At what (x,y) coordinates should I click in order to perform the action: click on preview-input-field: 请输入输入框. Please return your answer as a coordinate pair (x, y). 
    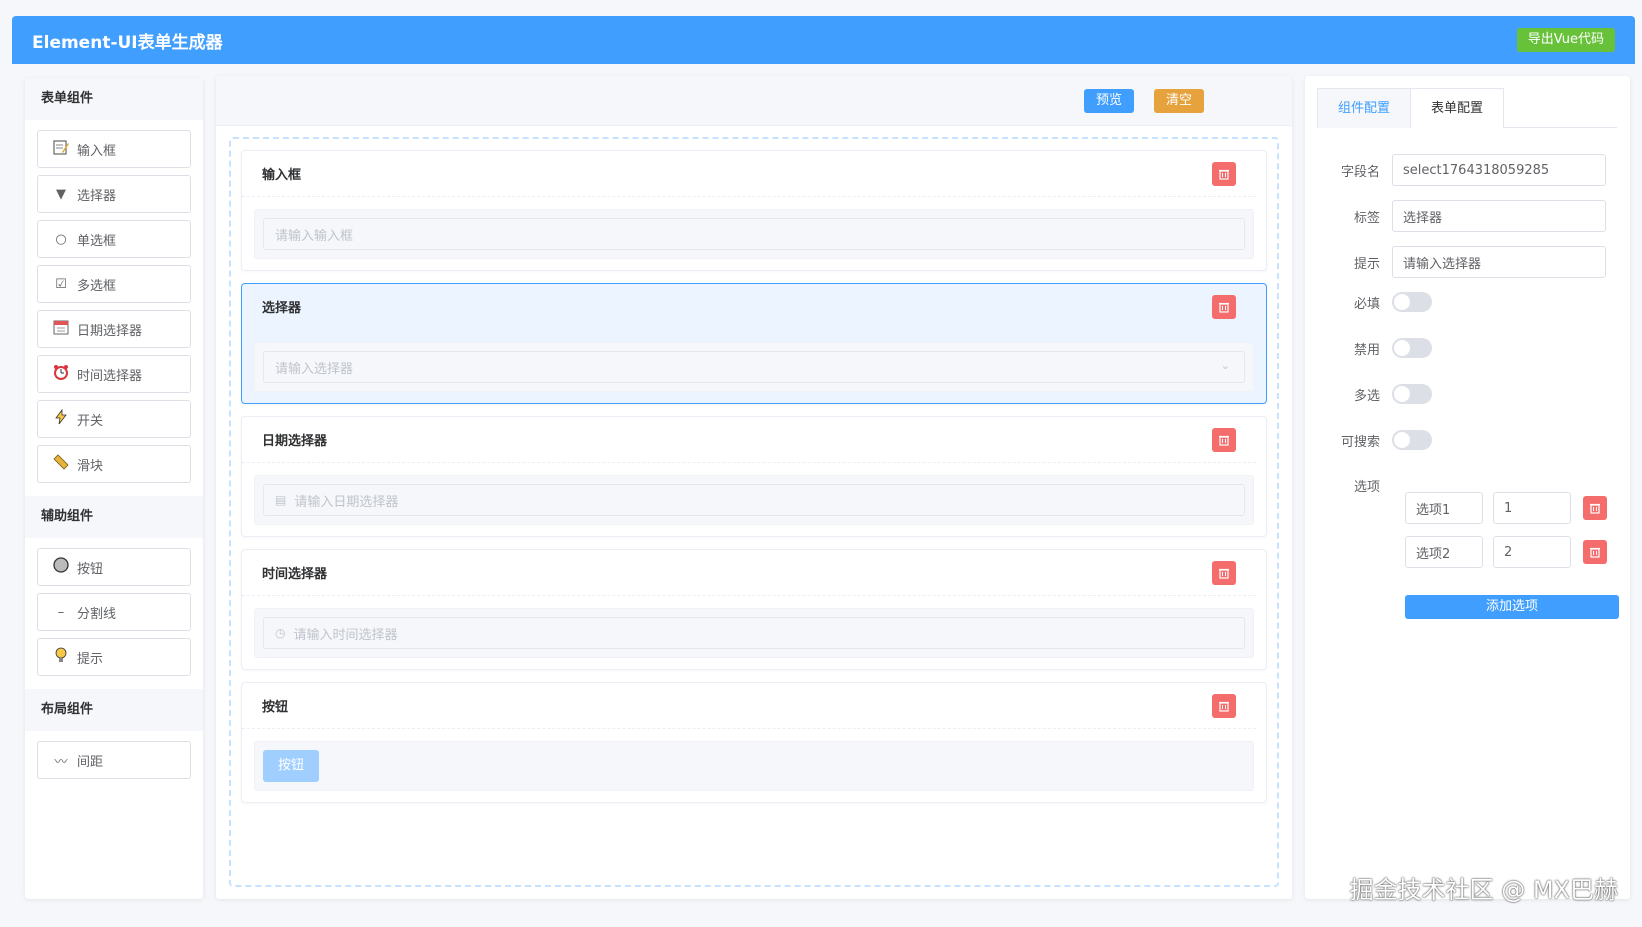
    Looking at the image, I should click on (754, 234).